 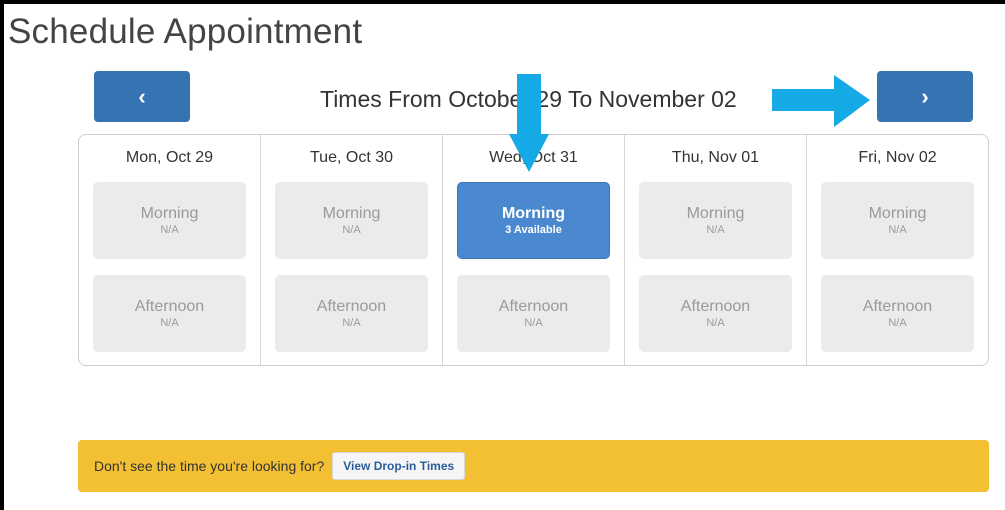 I want to click on previous-week-button: ‹, so click(x=142, y=96).